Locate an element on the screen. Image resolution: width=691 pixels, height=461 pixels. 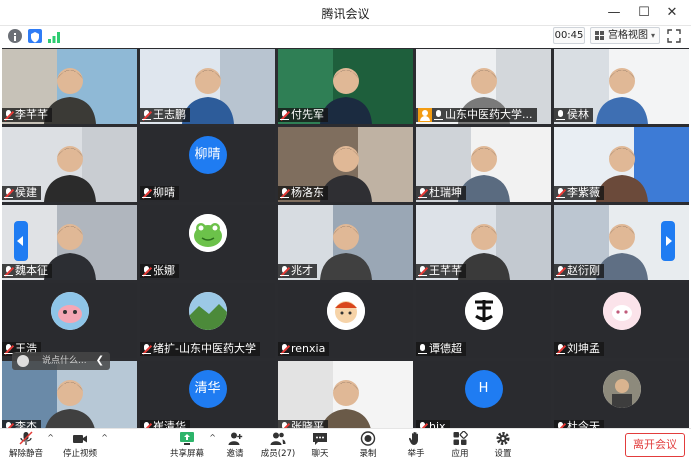
participant-name: 侯林 is located at coordinates (578, 114).